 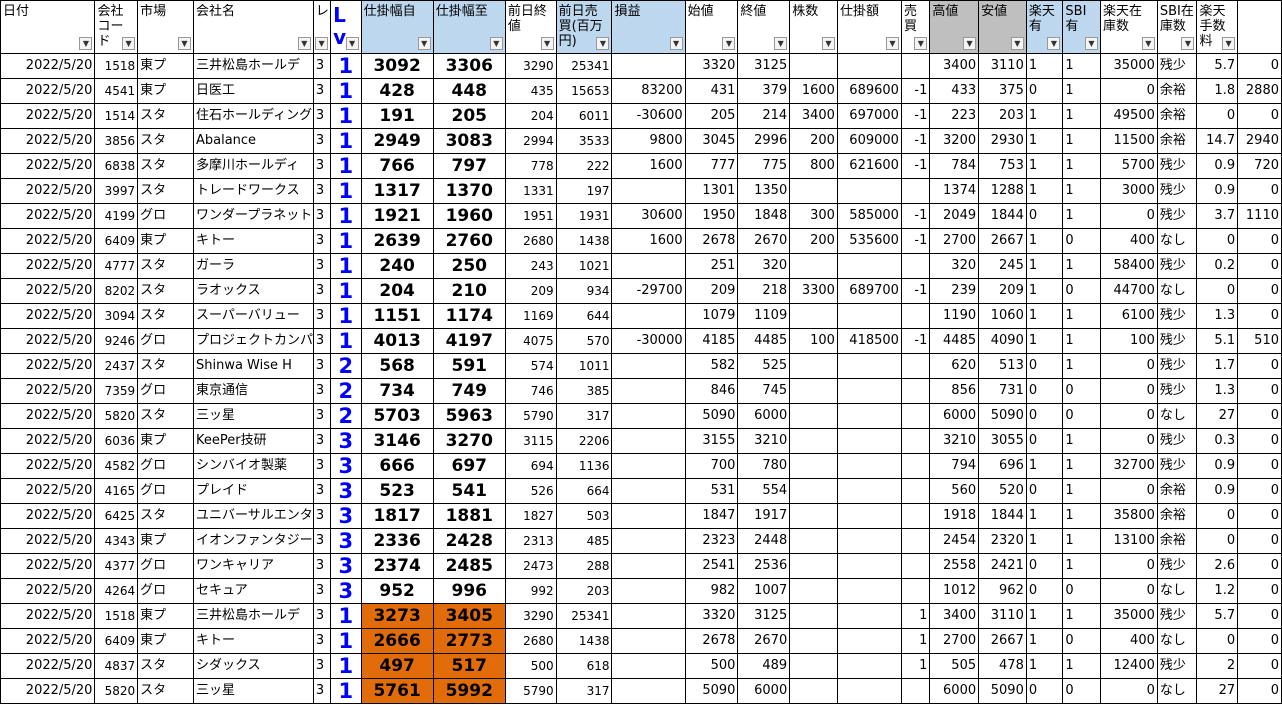 I want to click on cell: 4075, so click(x=530, y=341).